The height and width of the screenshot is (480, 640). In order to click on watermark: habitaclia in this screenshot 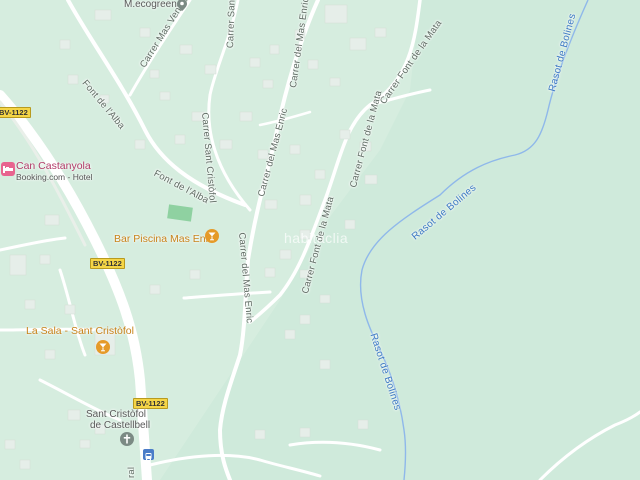, I will do `click(316, 238)`.